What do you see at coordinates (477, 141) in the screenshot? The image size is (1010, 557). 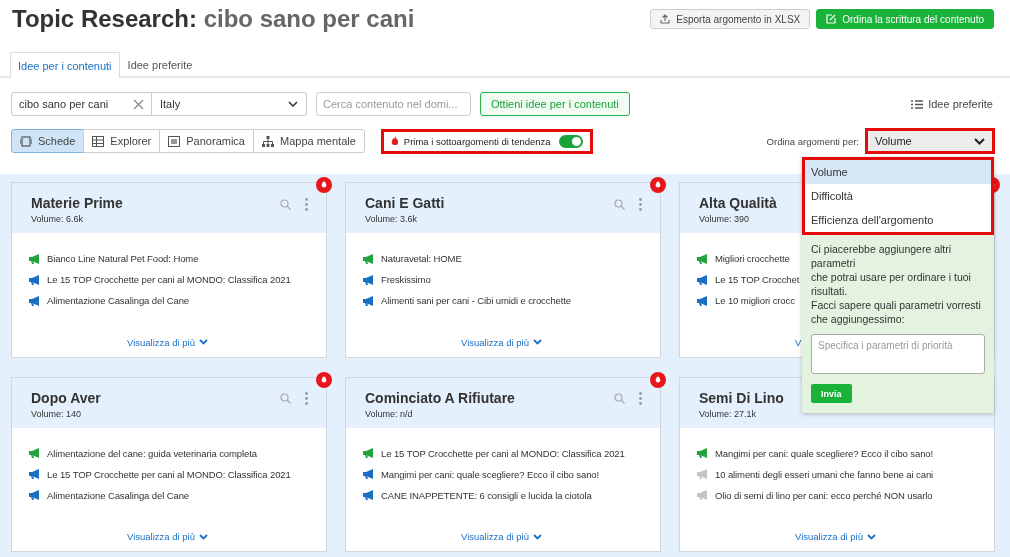 I see `trending-label: Prima i sottoargomenti di tendenza` at bounding box center [477, 141].